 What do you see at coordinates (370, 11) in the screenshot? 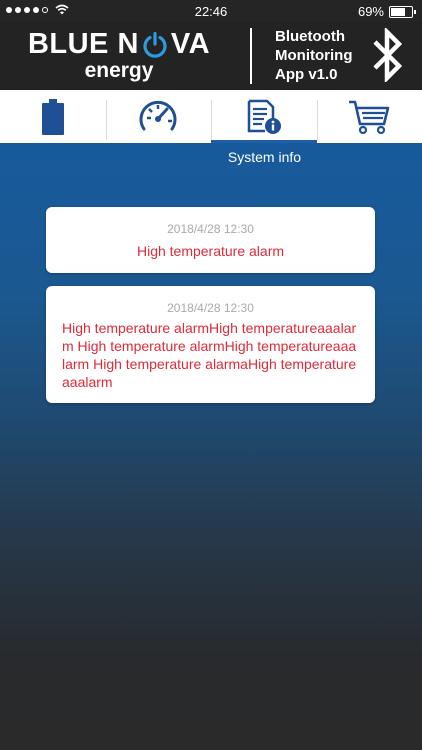
I see `battery-percent: 69%` at bounding box center [370, 11].